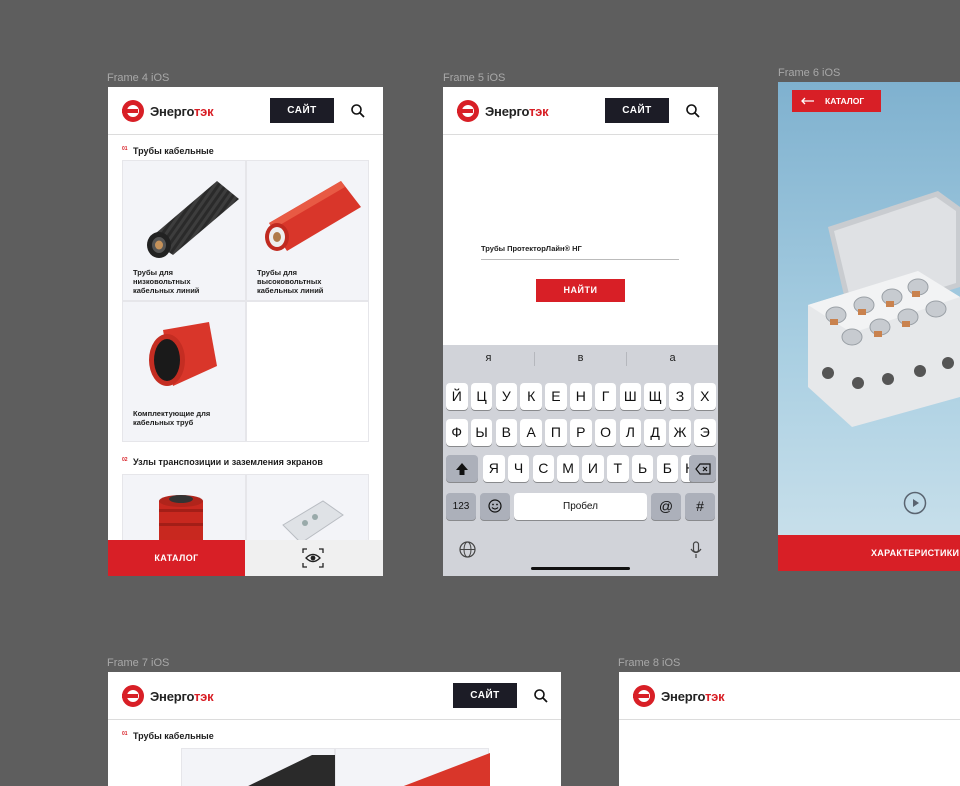 The width and height of the screenshot is (960, 786). I want to click on globe-icon, so click(467, 549).